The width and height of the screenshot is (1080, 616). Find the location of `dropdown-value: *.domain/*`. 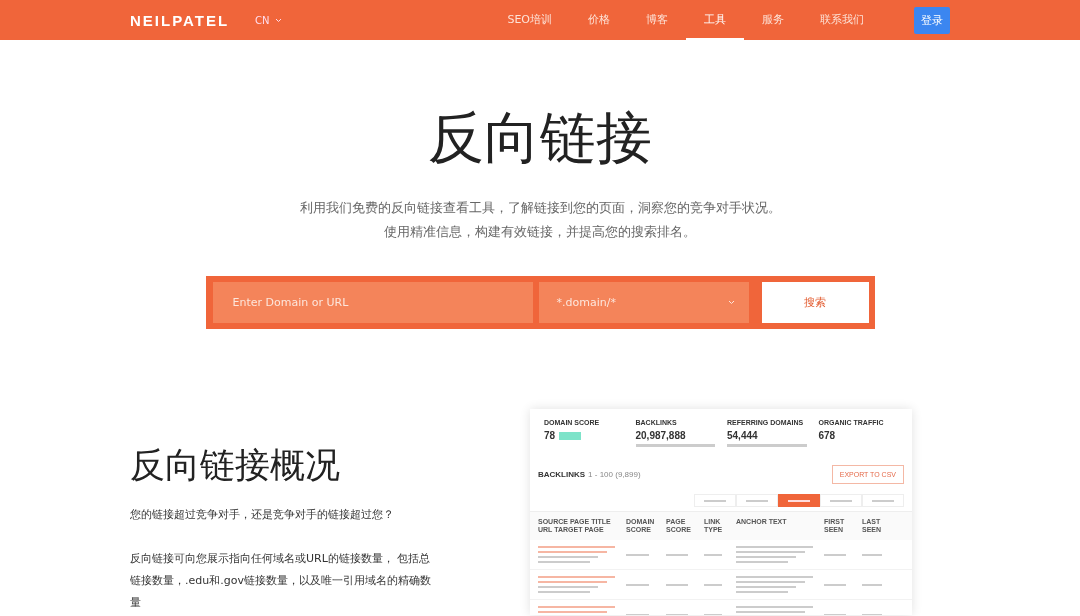

dropdown-value: *.domain/* is located at coordinates (586, 302).